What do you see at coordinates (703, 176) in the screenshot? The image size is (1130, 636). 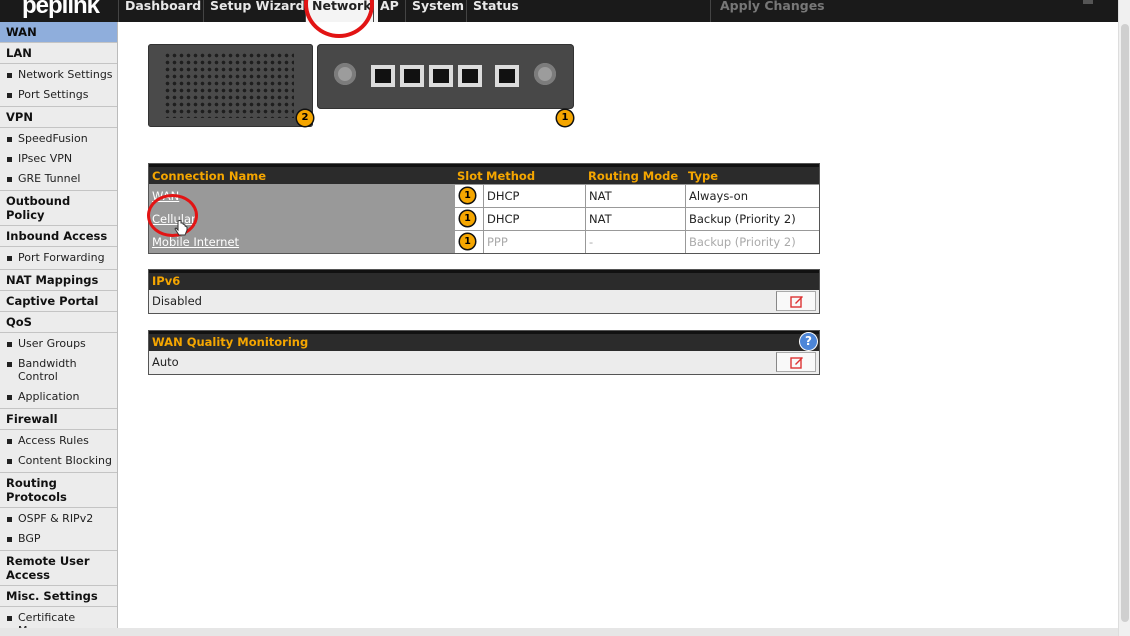 I see `col-type: Type` at bounding box center [703, 176].